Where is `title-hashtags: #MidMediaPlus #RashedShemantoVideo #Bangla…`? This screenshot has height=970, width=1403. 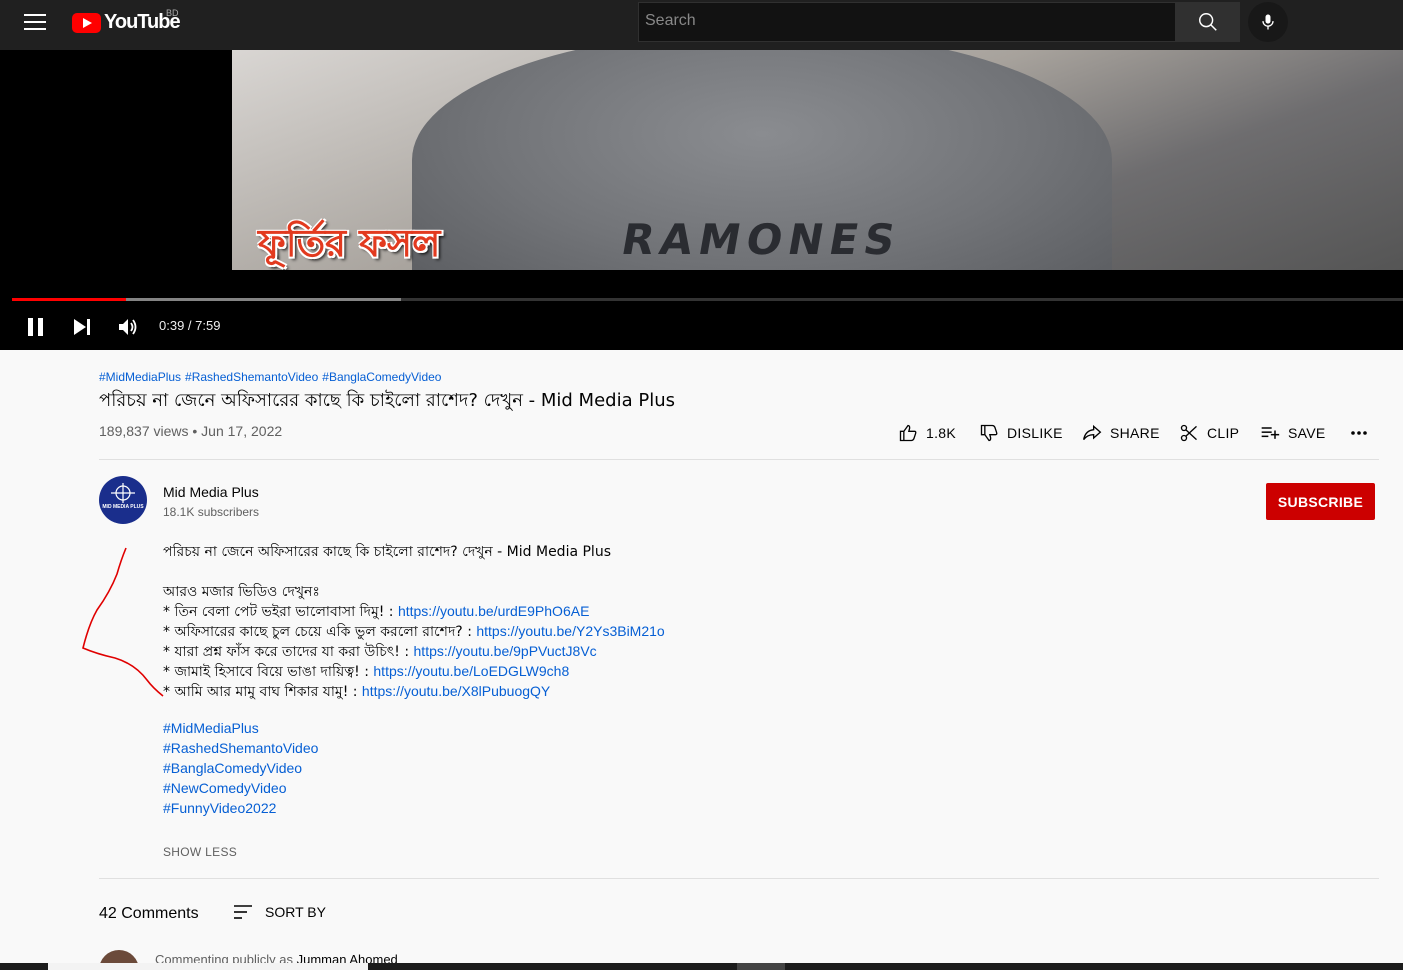 title-hashtags: #MidMediaPlus #RashedShemantoVideo #Bangla… is located at coordinates (272, 377).